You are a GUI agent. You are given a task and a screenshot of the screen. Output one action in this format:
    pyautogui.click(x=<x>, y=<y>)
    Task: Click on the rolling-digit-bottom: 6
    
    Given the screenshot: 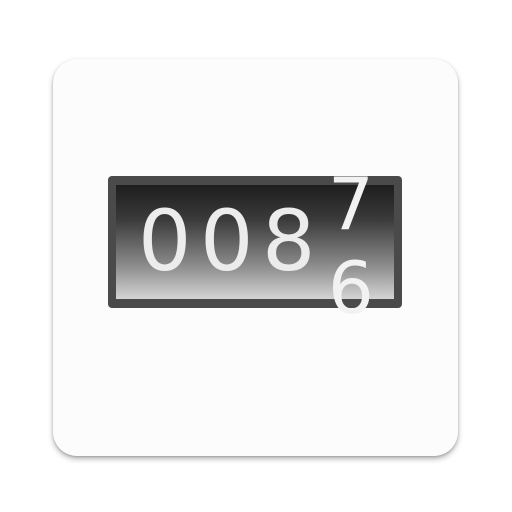 What is the action you would take?
    pyautogui.click(x=351, y=288)
    